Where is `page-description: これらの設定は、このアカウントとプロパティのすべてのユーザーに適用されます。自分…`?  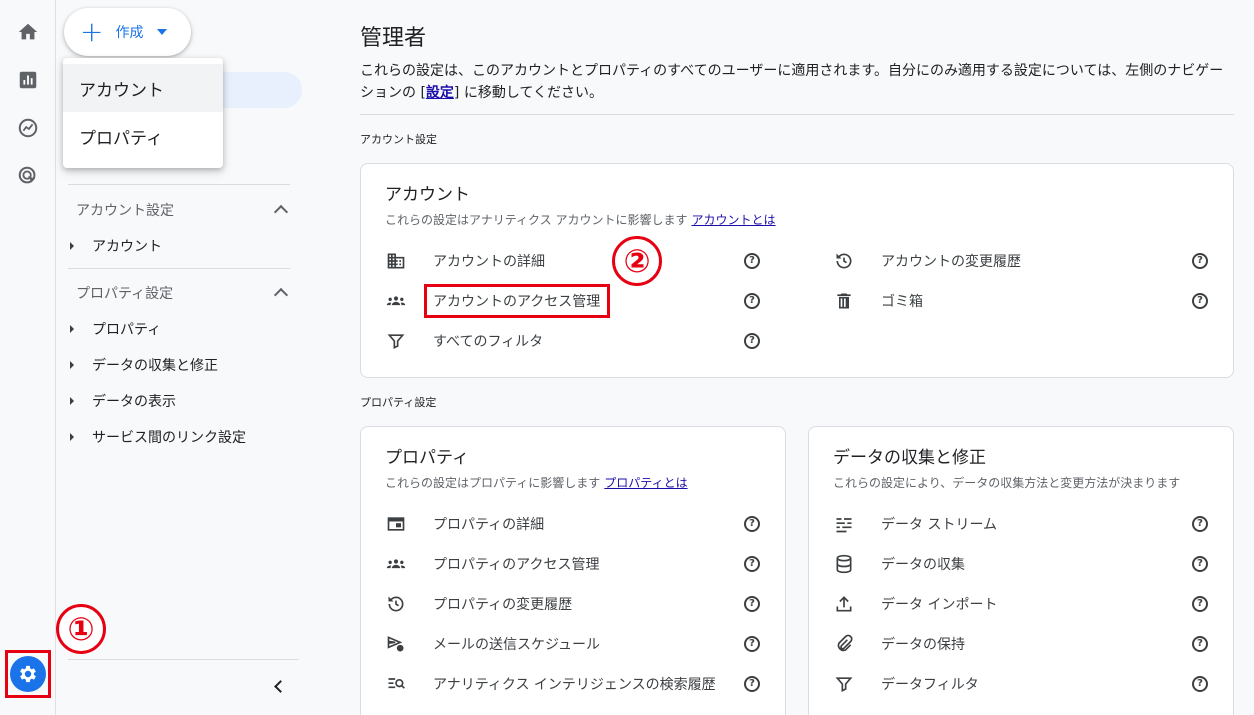 page-description: これらの設定は、このアカウントとプロパティのすべてのユーザーに適用されます。自分… is located at coordinates (792, 82).